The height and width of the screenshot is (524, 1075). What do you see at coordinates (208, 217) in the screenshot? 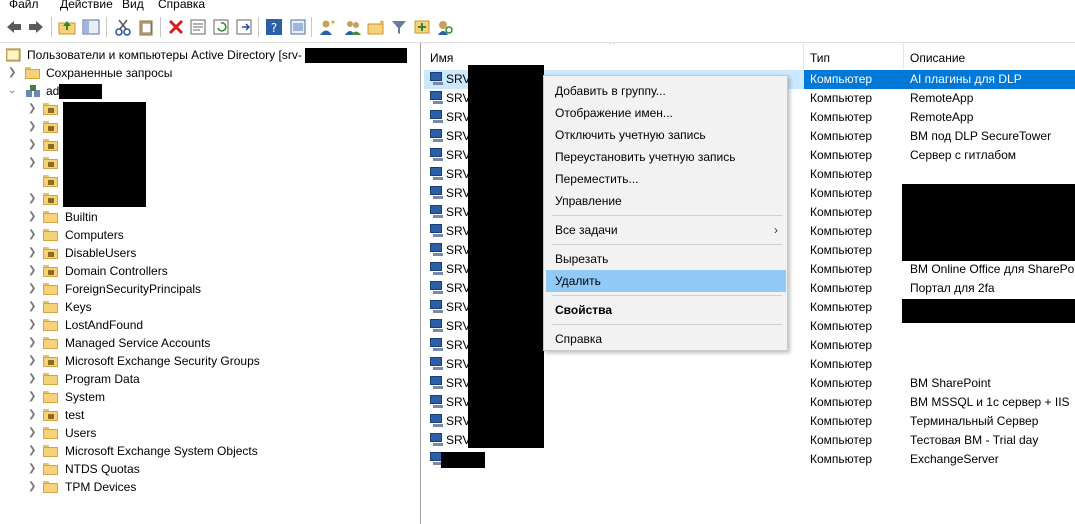
I see `tree-item-builtin: ❯ Builtin` at bounding box center [208, 217].